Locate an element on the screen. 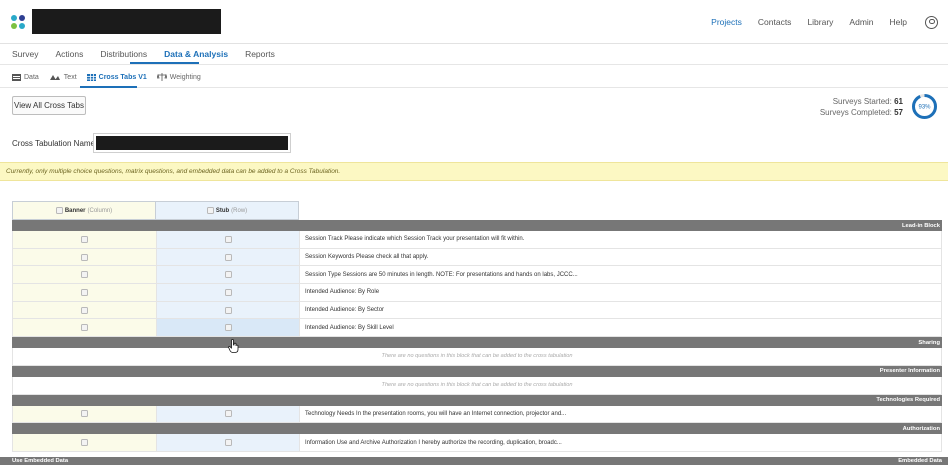 This screenshot has width=948, height=465. completion-donut: 93% is located at coordinates (924, 106).